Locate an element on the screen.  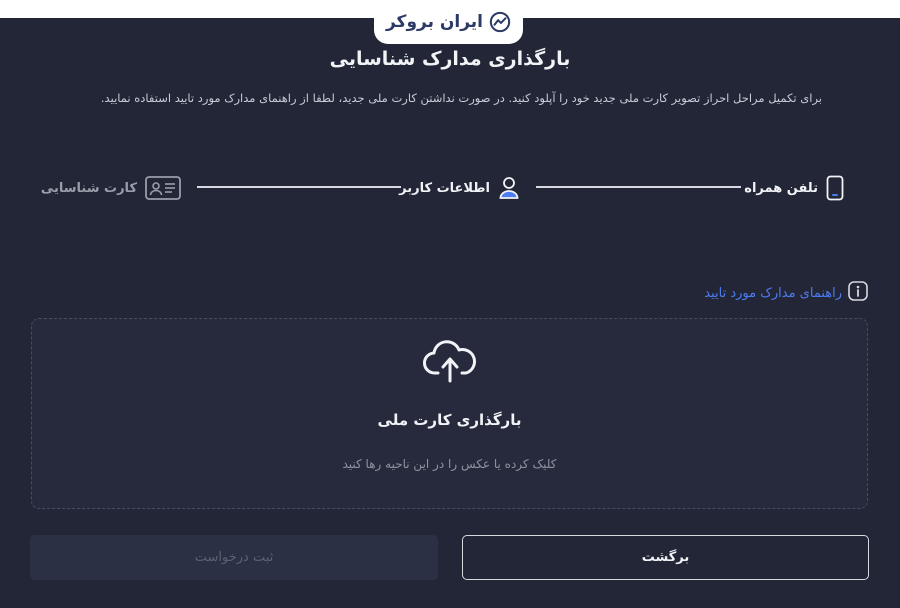
step-mobile: تلفن همراه is located at coordinates (794, 188).